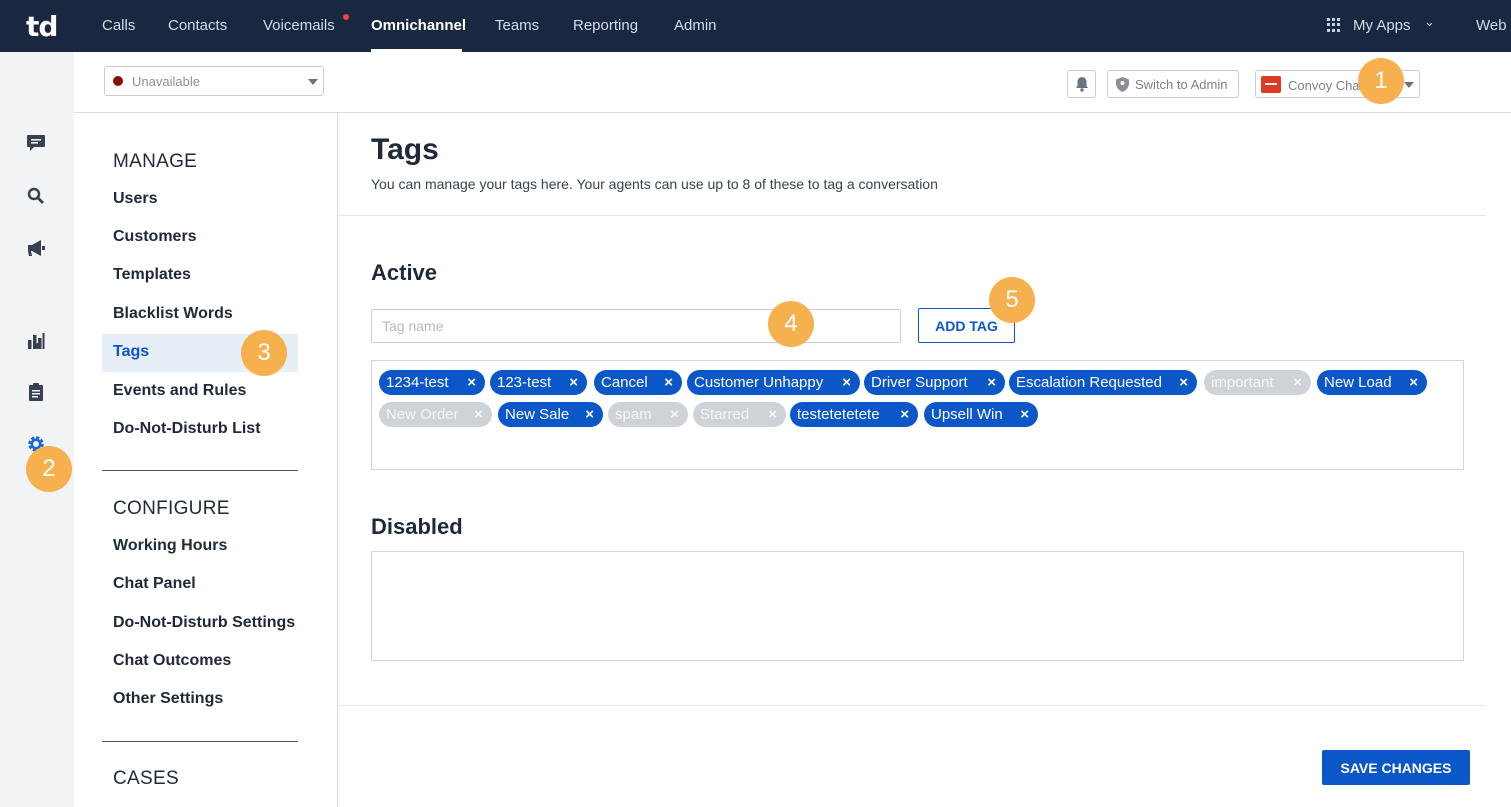 This screenshot has width=1511, height=807. I want to click on configure-section-title: CONFIGURE, so click(171, 508).